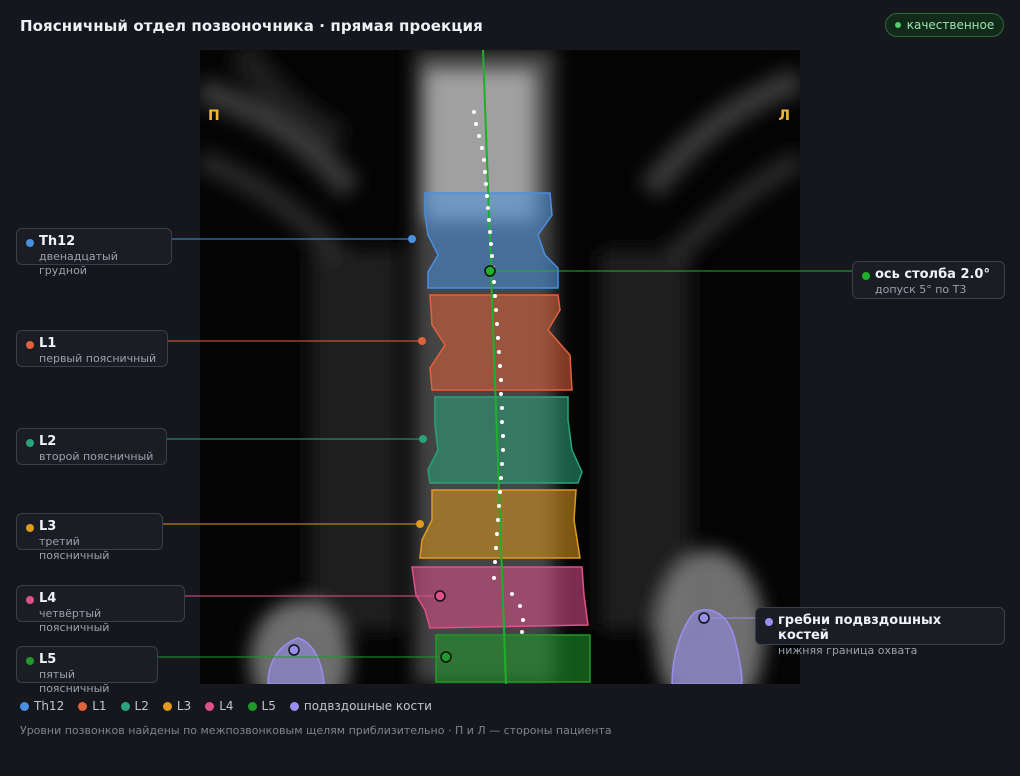 This screenshot has width=1020, height=776. What do you see at coordinates (30, 345) in the screenshot?
I see `l1-dot-icon` at bounding box center [30, 345].